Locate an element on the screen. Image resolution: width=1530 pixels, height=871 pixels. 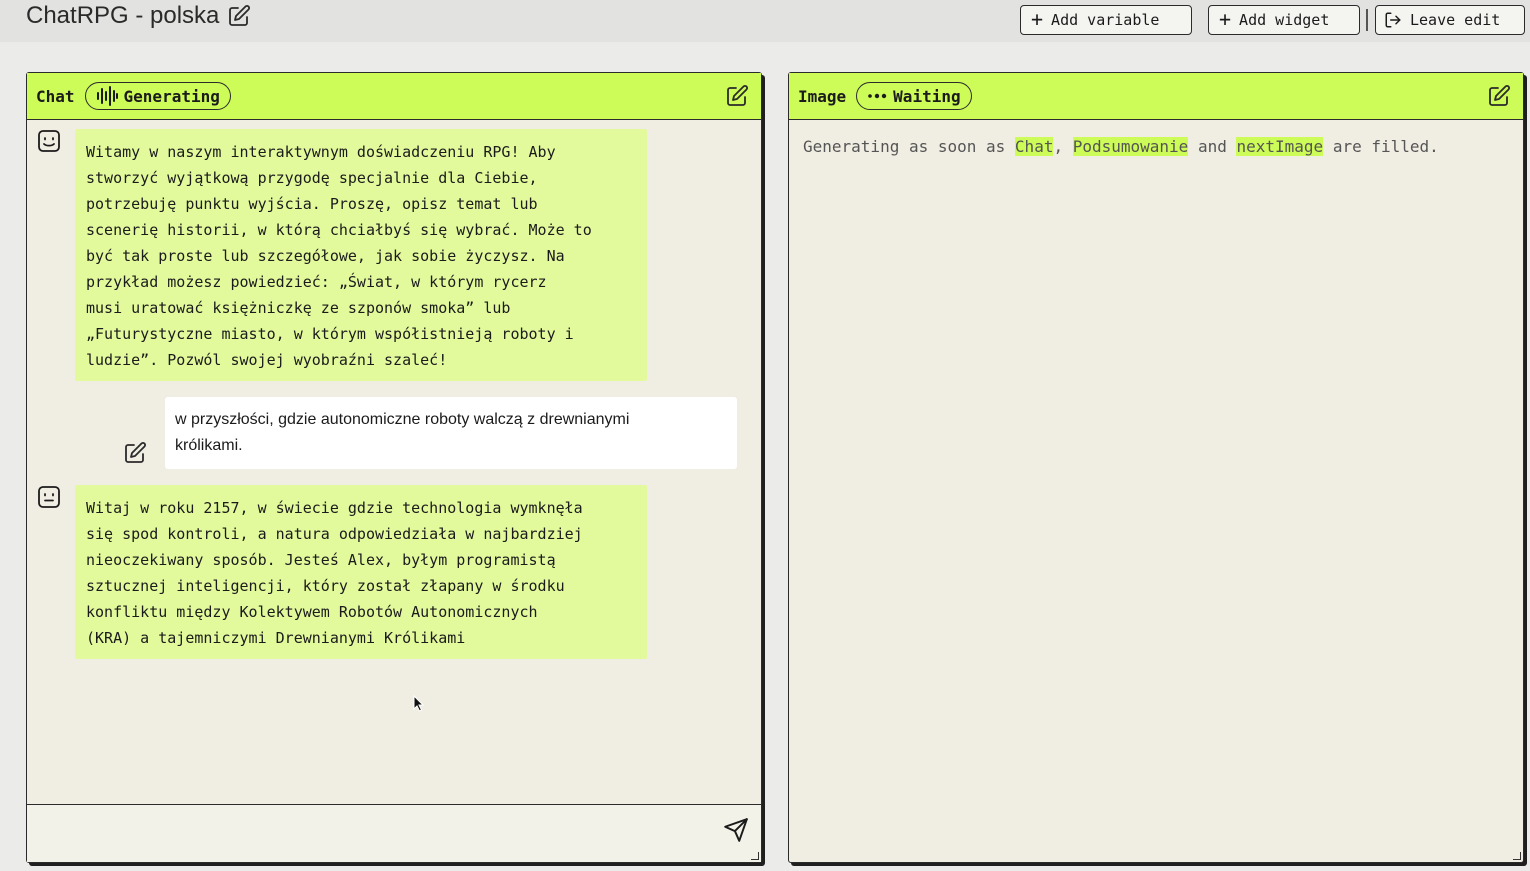
status-badge: Generating is located at coordinates (157, 96).